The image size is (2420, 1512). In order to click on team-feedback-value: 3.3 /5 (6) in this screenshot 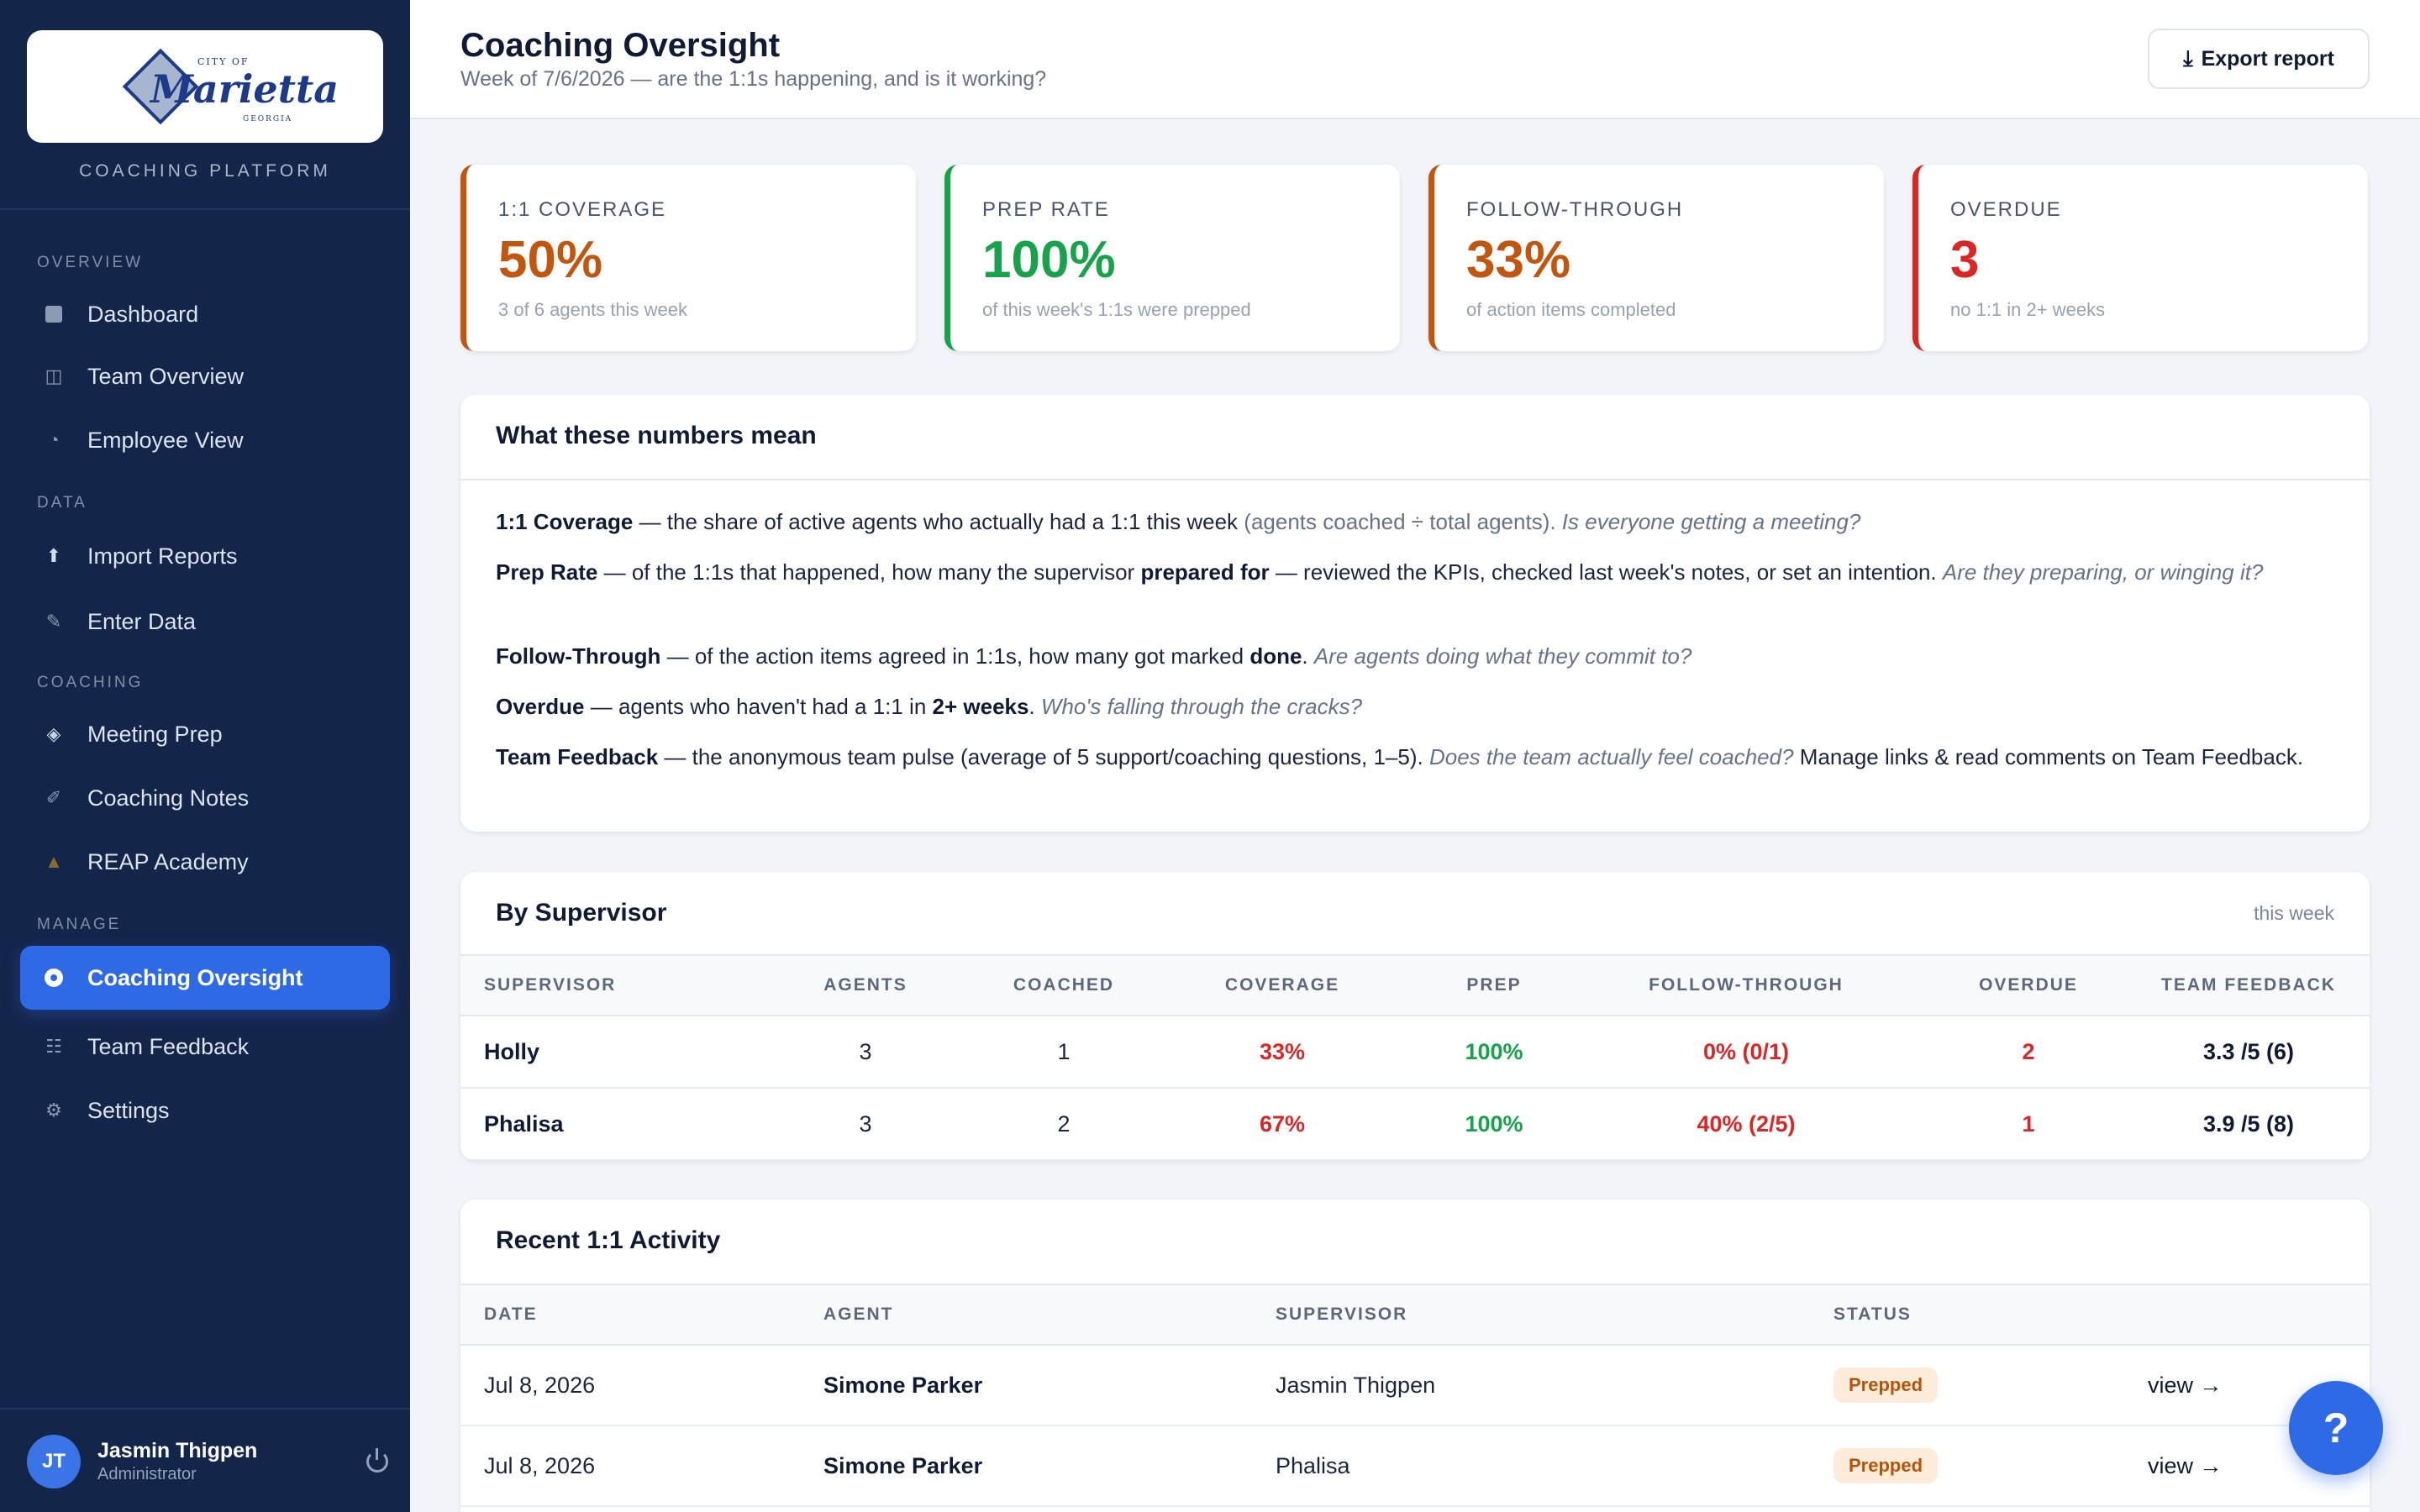, I will do `click(2249, 1052)`.